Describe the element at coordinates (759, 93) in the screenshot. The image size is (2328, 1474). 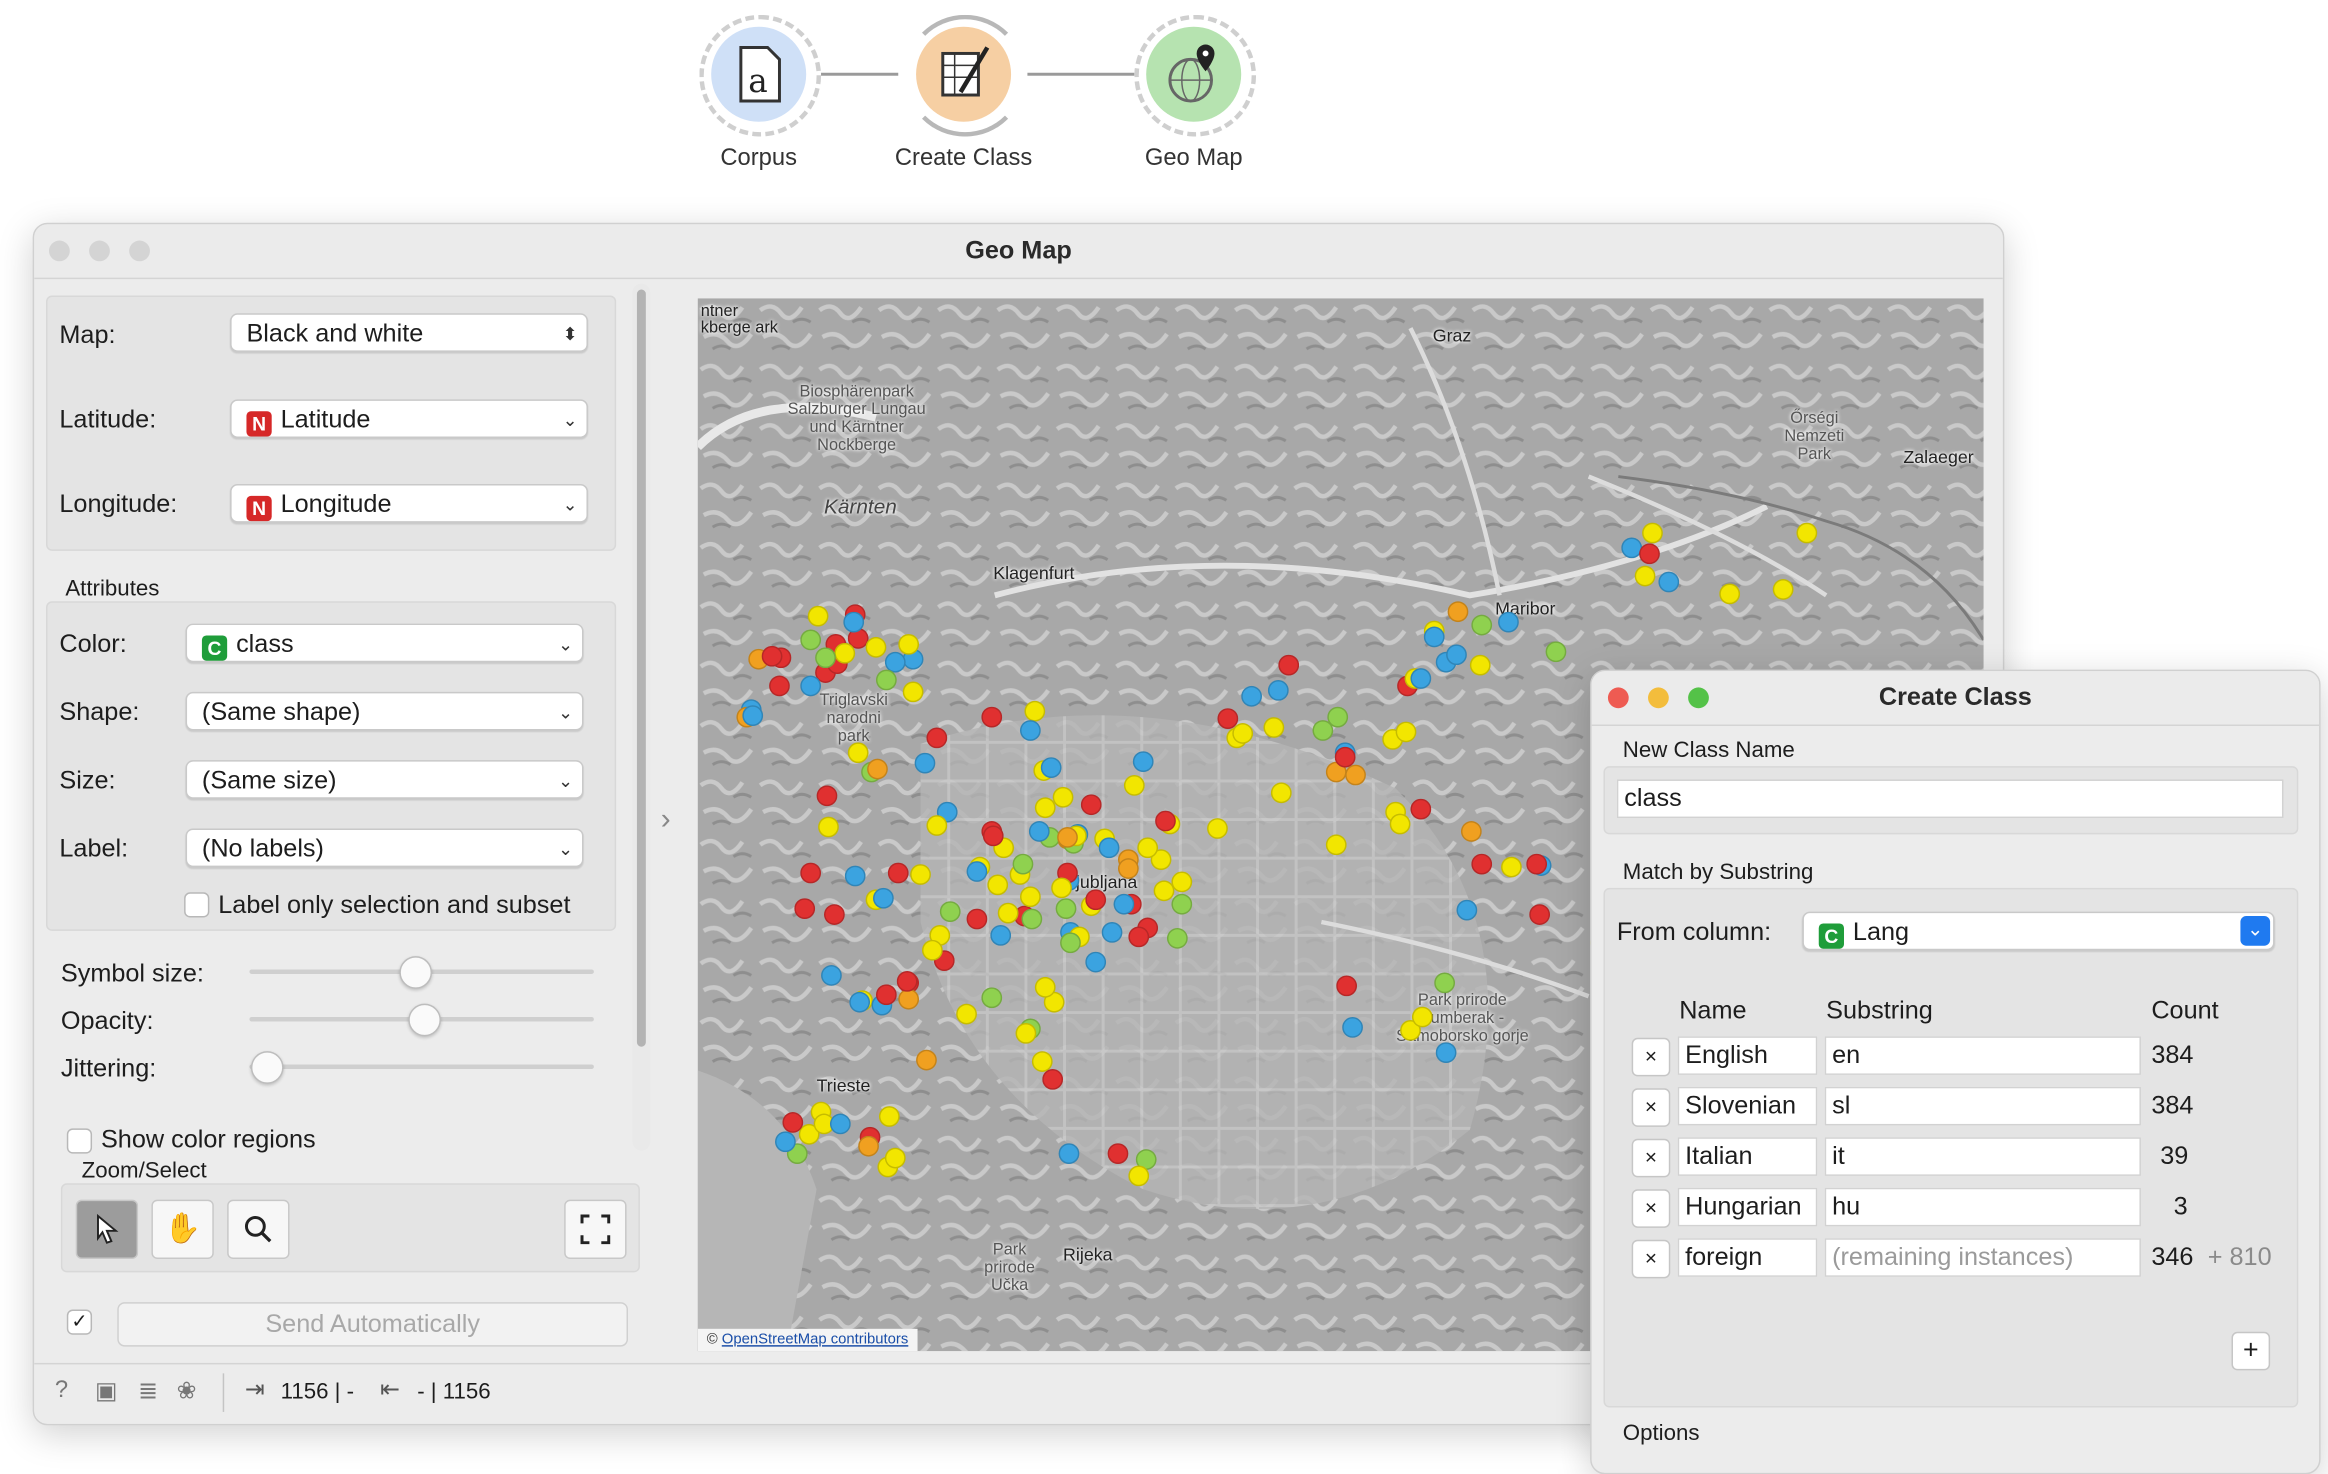
I see `workflow-node-corpus: a Corpus` at that location.